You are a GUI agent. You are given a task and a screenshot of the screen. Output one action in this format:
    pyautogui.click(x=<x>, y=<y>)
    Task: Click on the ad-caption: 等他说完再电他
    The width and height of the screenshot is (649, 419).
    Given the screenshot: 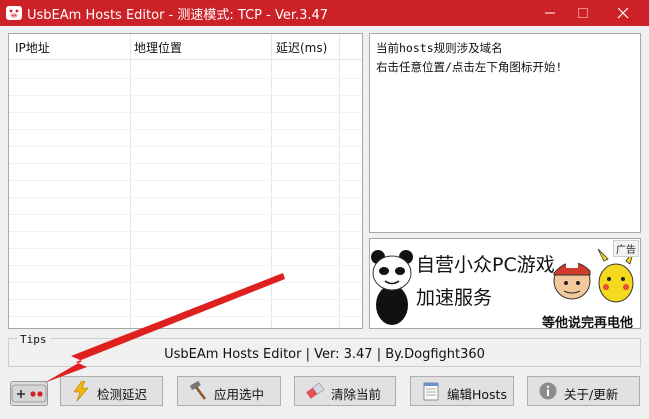 What is the action you would take?
    pyautogui.click(x=588, y=322)
    